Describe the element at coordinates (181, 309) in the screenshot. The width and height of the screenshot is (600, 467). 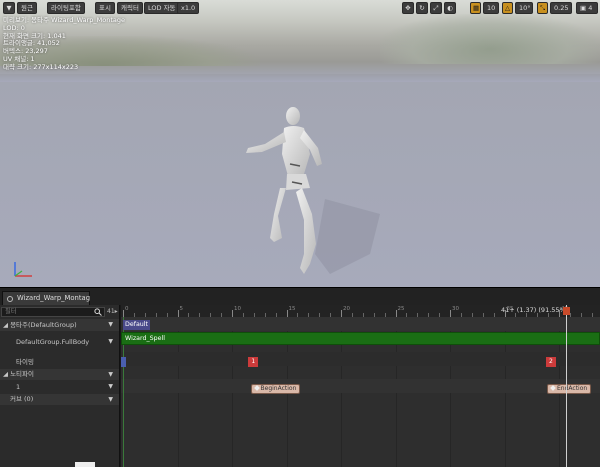
I see `ruler-label: 5` at that location.